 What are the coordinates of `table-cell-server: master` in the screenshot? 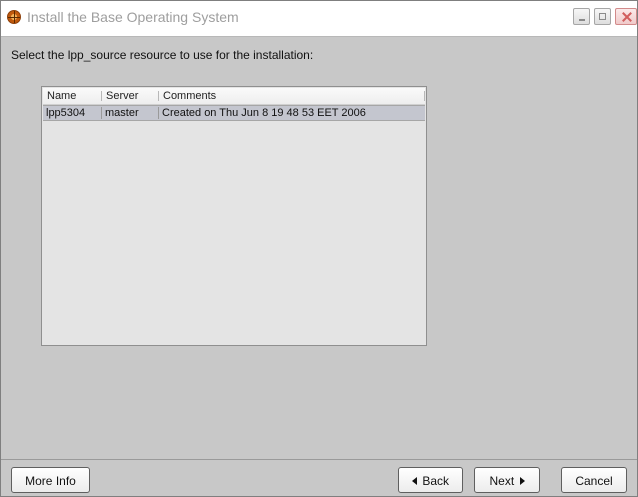 It's located at (122, 113).